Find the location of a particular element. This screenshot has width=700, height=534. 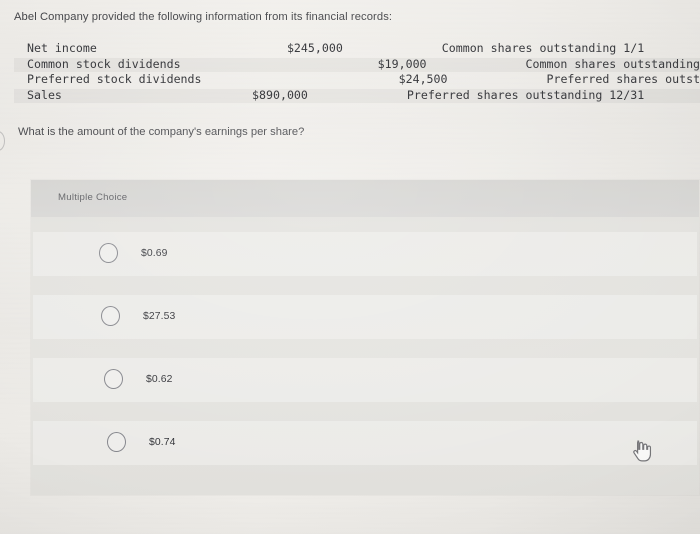

row-amount: $890,000 is located at coordinates (280, 94).